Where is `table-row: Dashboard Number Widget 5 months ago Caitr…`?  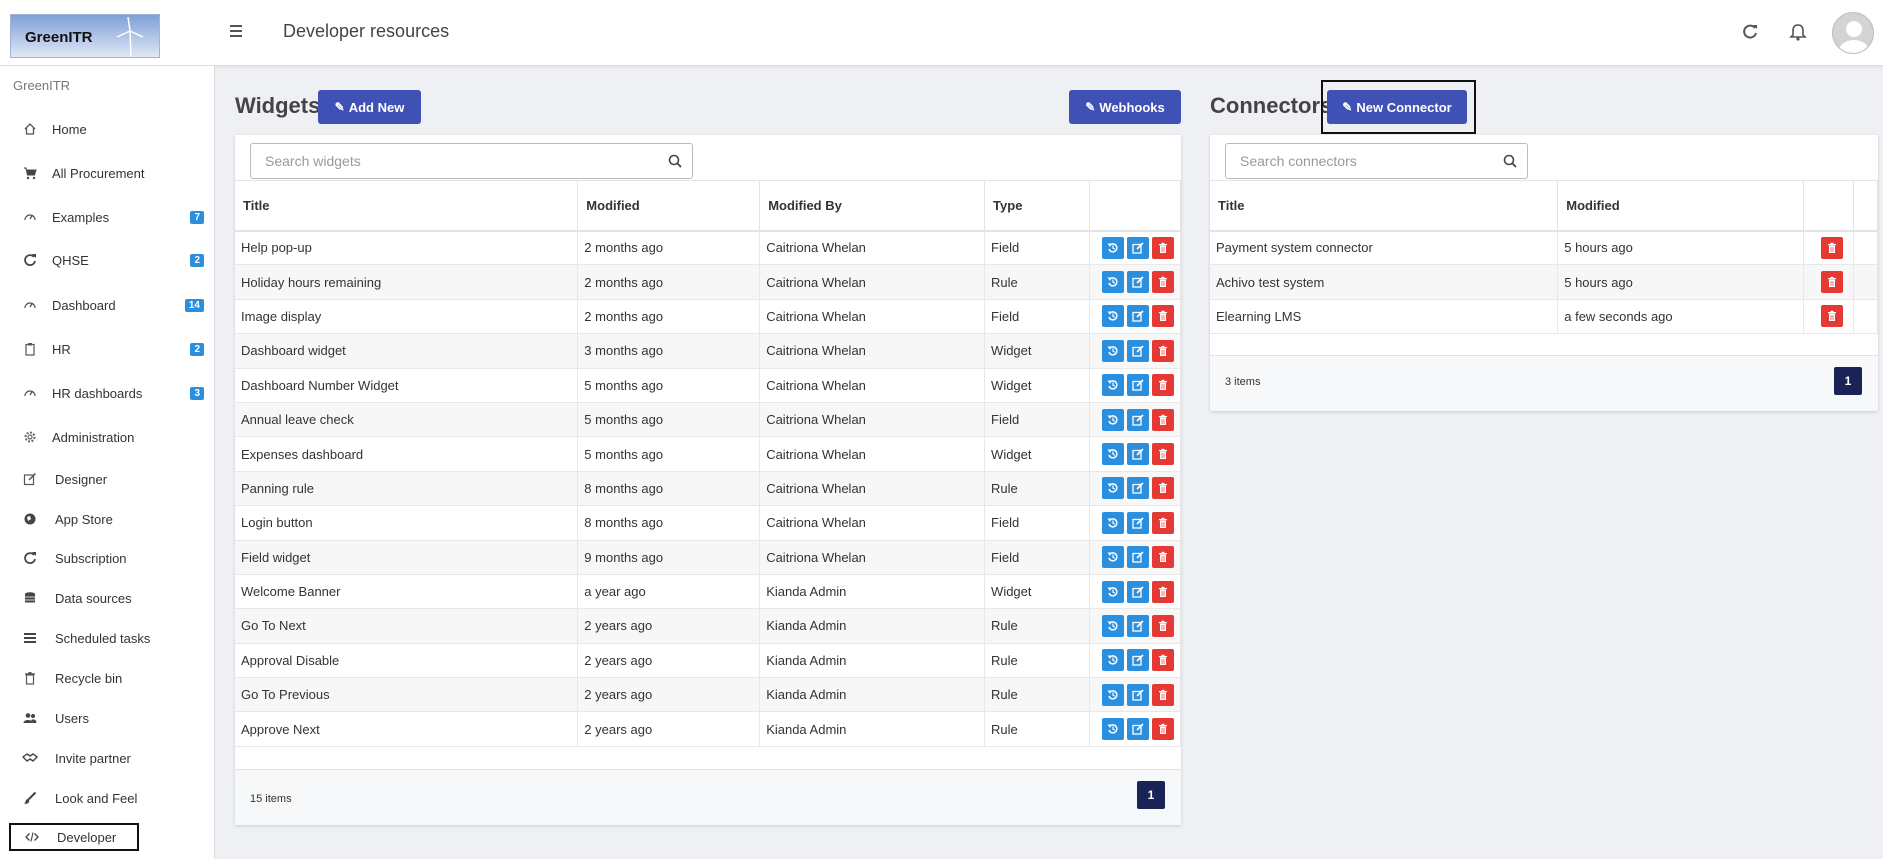
table-row: Dashboard Number Widget 5 months ago Caitr… is located at coordinates (708, 385).